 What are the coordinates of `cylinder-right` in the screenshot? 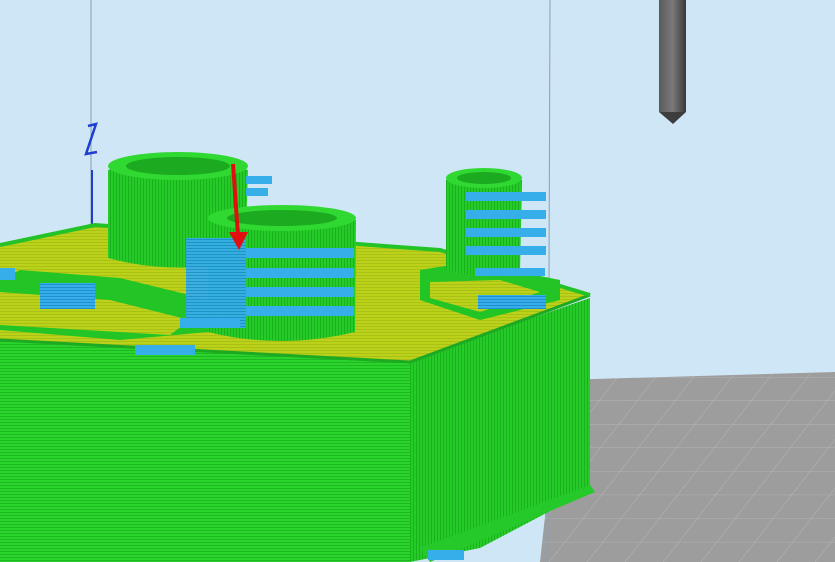 It's located at (484, 222).